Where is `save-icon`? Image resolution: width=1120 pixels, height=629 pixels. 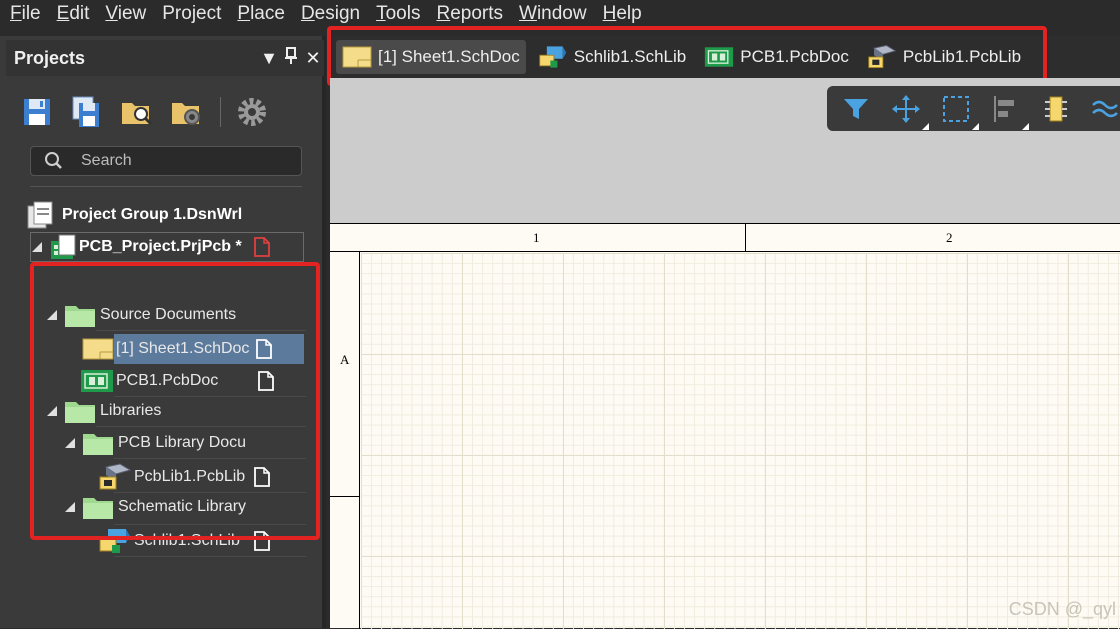 save-icon is located at coordinates (37, 112).